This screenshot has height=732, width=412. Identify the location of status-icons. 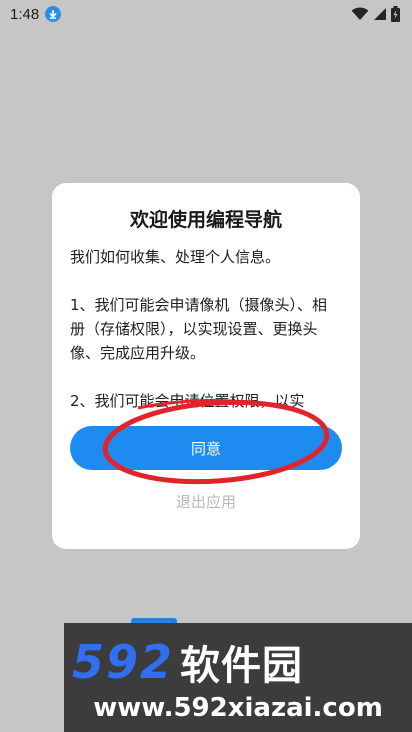
(375, 14).